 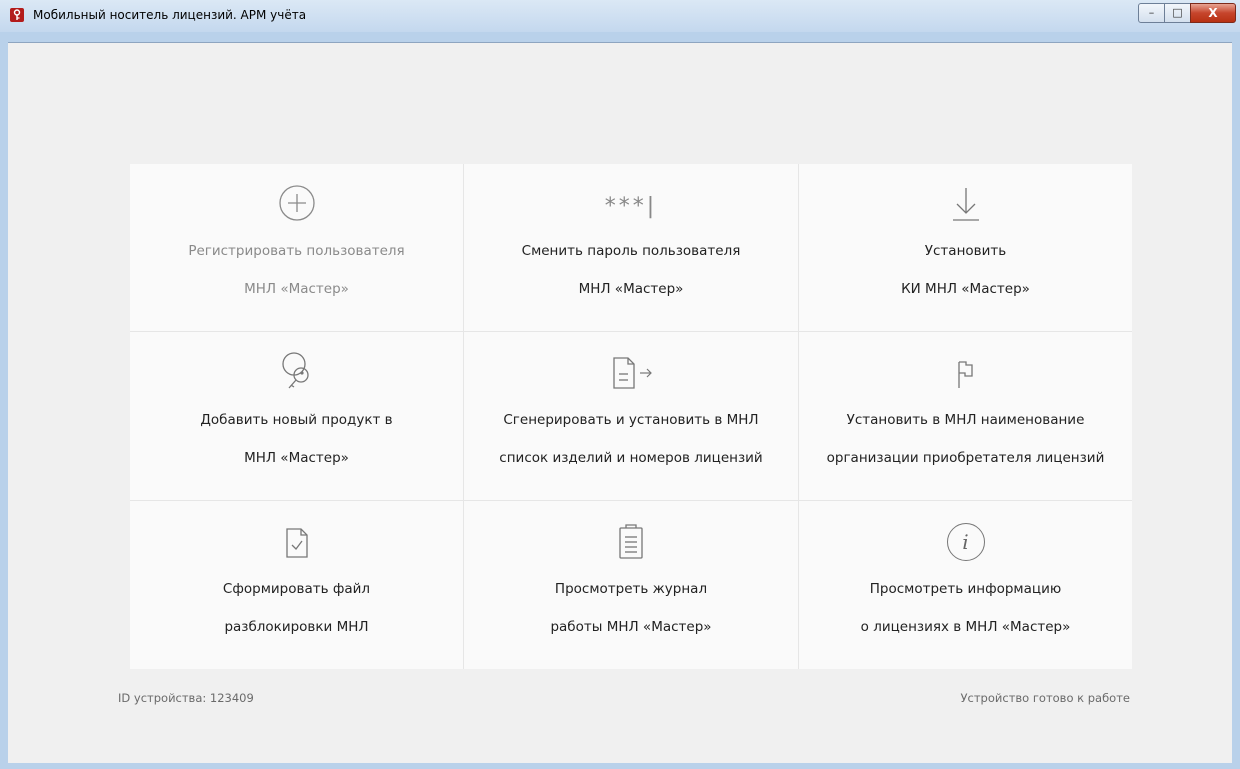 I want to click on document-arrow-icon, so click(x=631, y=369).